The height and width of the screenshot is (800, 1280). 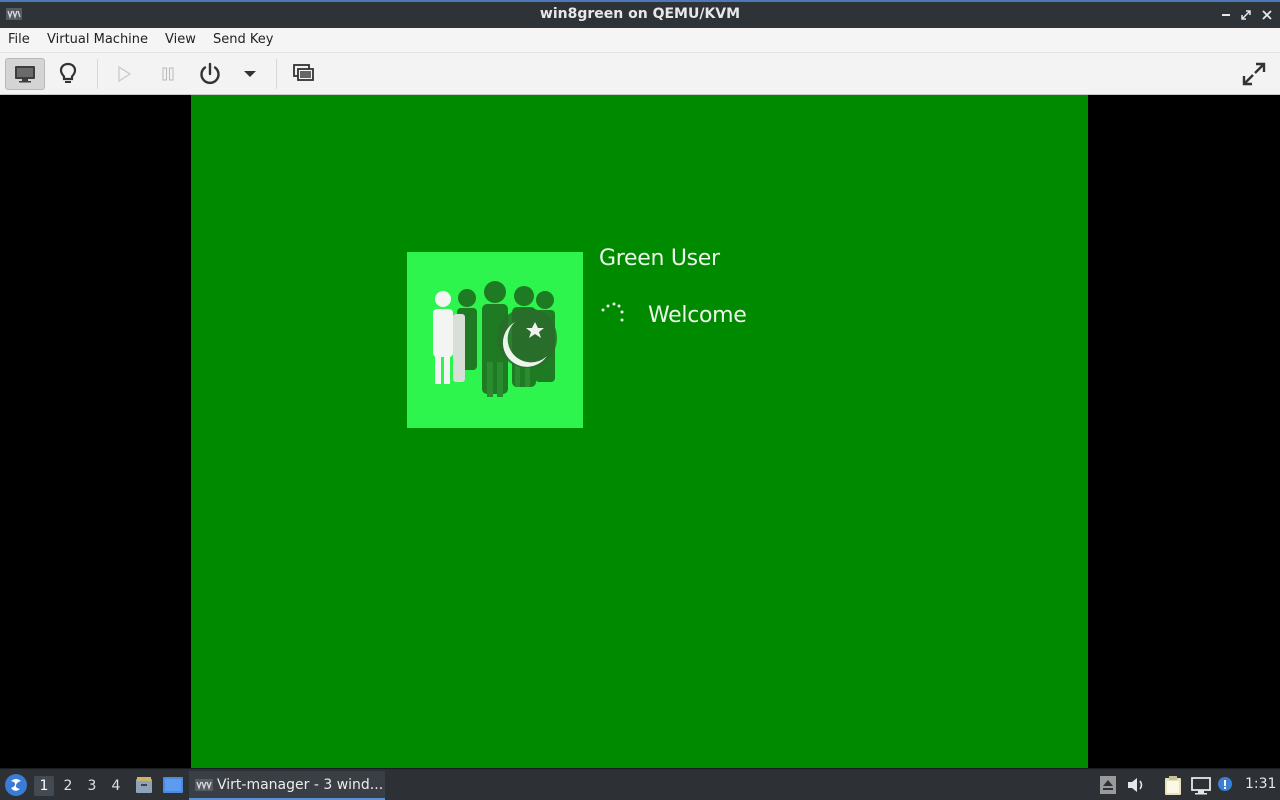 I want to click on close-icon, so click(x=1267, y=15).